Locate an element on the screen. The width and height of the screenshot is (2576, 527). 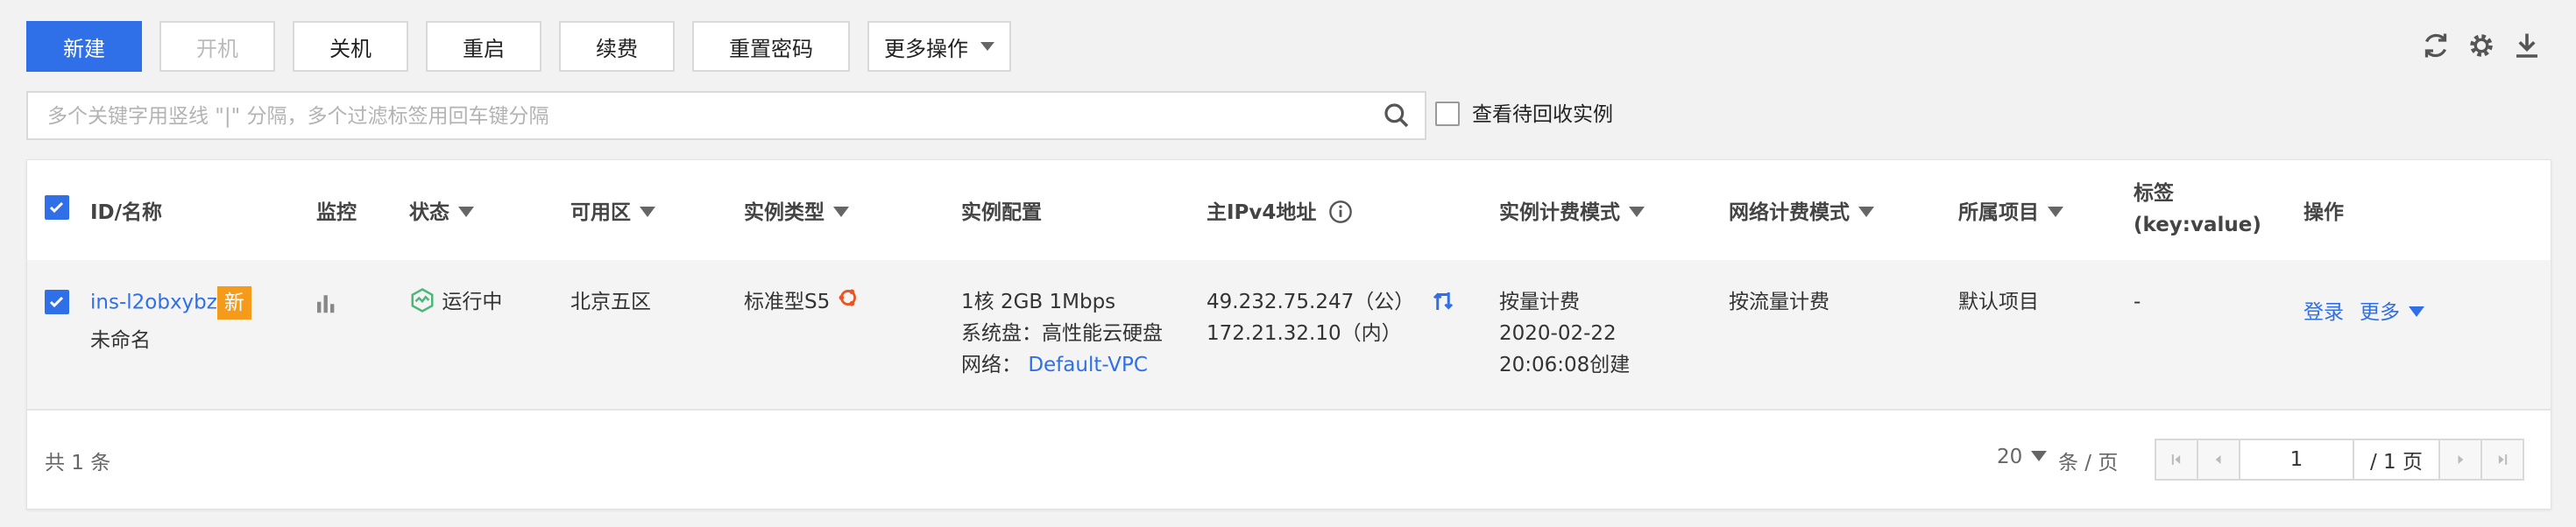
ip-public: 49.232.75.247（公） is located at coordinates (1331, 302).